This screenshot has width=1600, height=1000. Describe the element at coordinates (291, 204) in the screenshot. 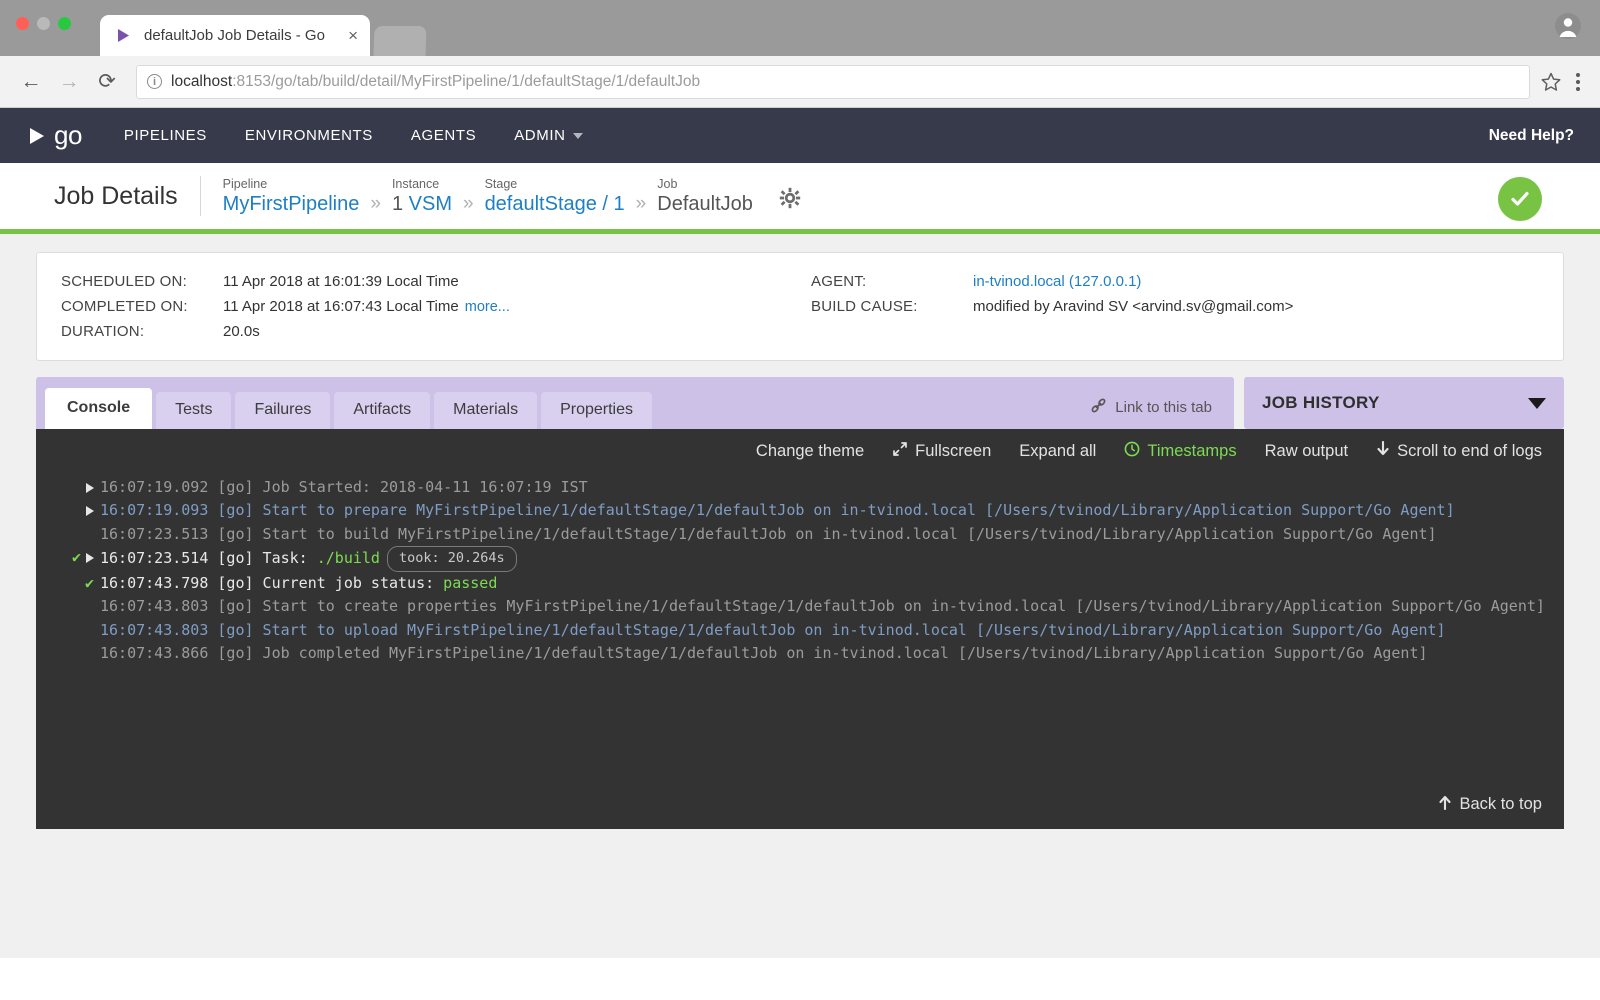

I see `breadcrumb-pipeline-value: MyFirstPipeline` at that location.